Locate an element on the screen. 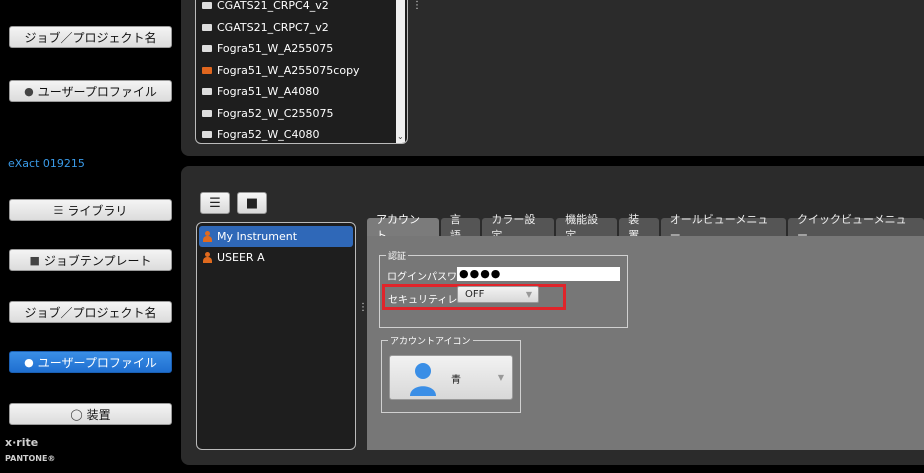 Image resolution: width=924 pixels, height=473 pixels. delete-button: ■ is located at coordinates (252, 203).